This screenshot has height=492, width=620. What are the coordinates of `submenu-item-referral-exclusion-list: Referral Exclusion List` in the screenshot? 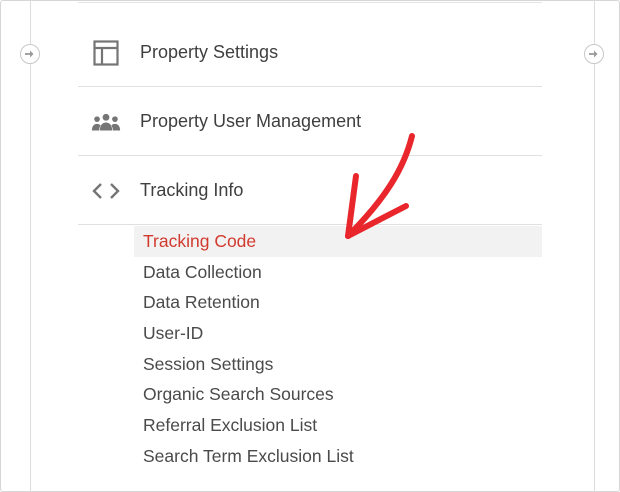 It's located at (338, 425).